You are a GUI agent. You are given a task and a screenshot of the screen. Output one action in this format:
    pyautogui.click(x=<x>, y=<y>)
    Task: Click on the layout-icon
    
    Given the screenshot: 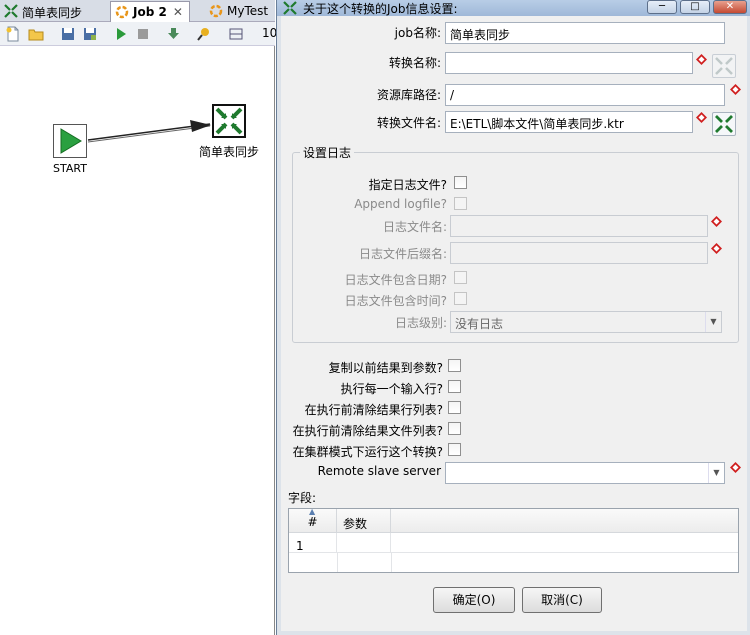 What is the action you would take?
    pyautogui.click(x=236, y=34)
    